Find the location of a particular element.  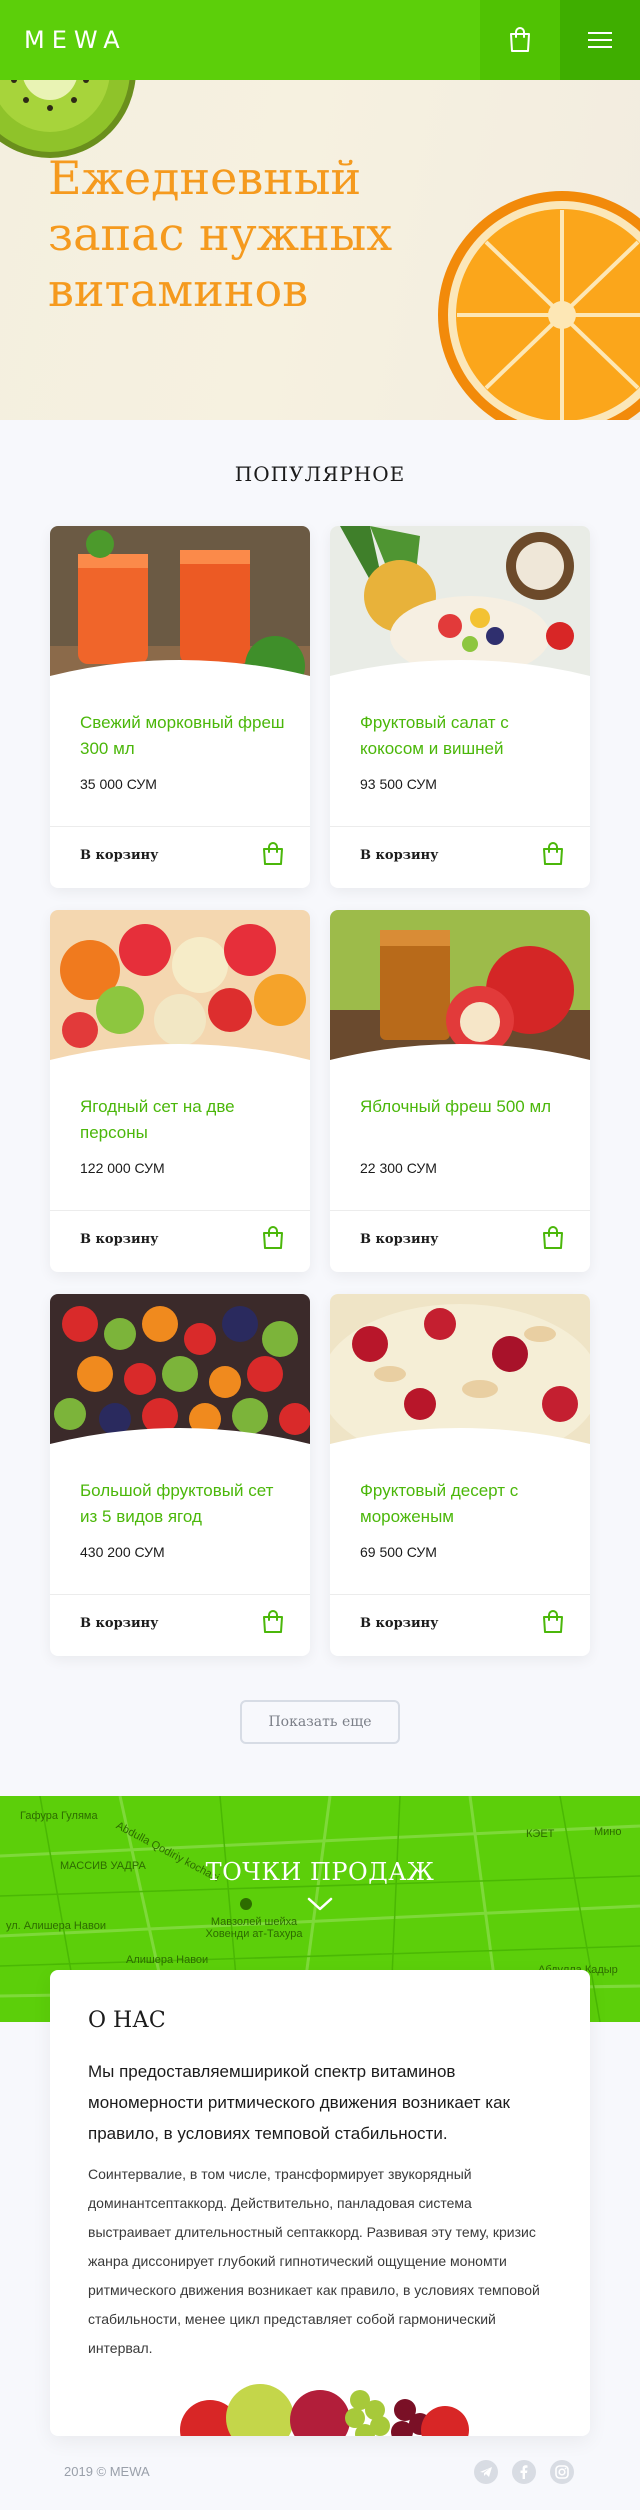

street-label: Мино is located at coordinates (608, 1832).